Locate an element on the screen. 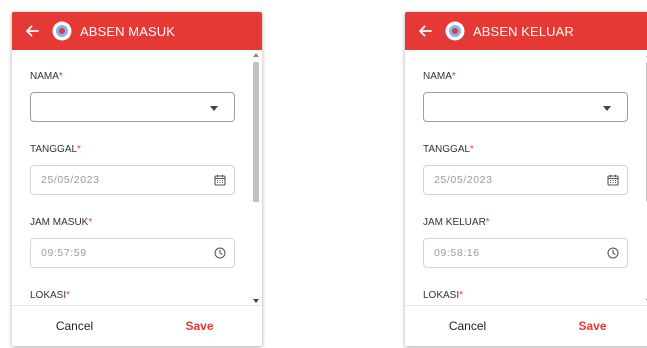  jam-keluar-label: JAM KELUAR* is located at coordinates (456, 222).